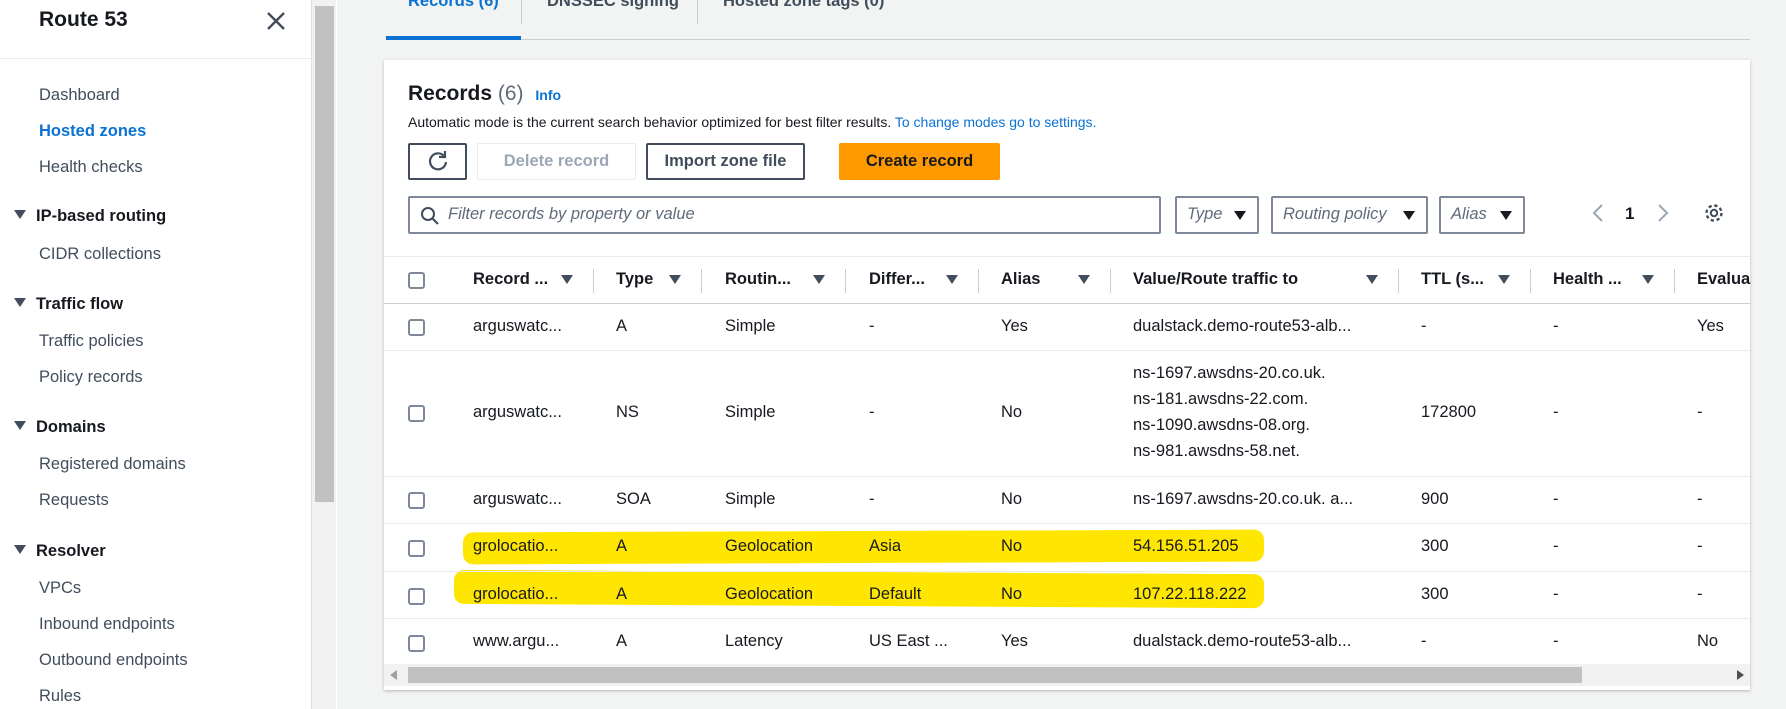 The image size is (1786, 709). Describe the element at coordinates (92, 131) in the screenshot. I see `sidebar-item-hosted-zones: Hosted zones` at that location.